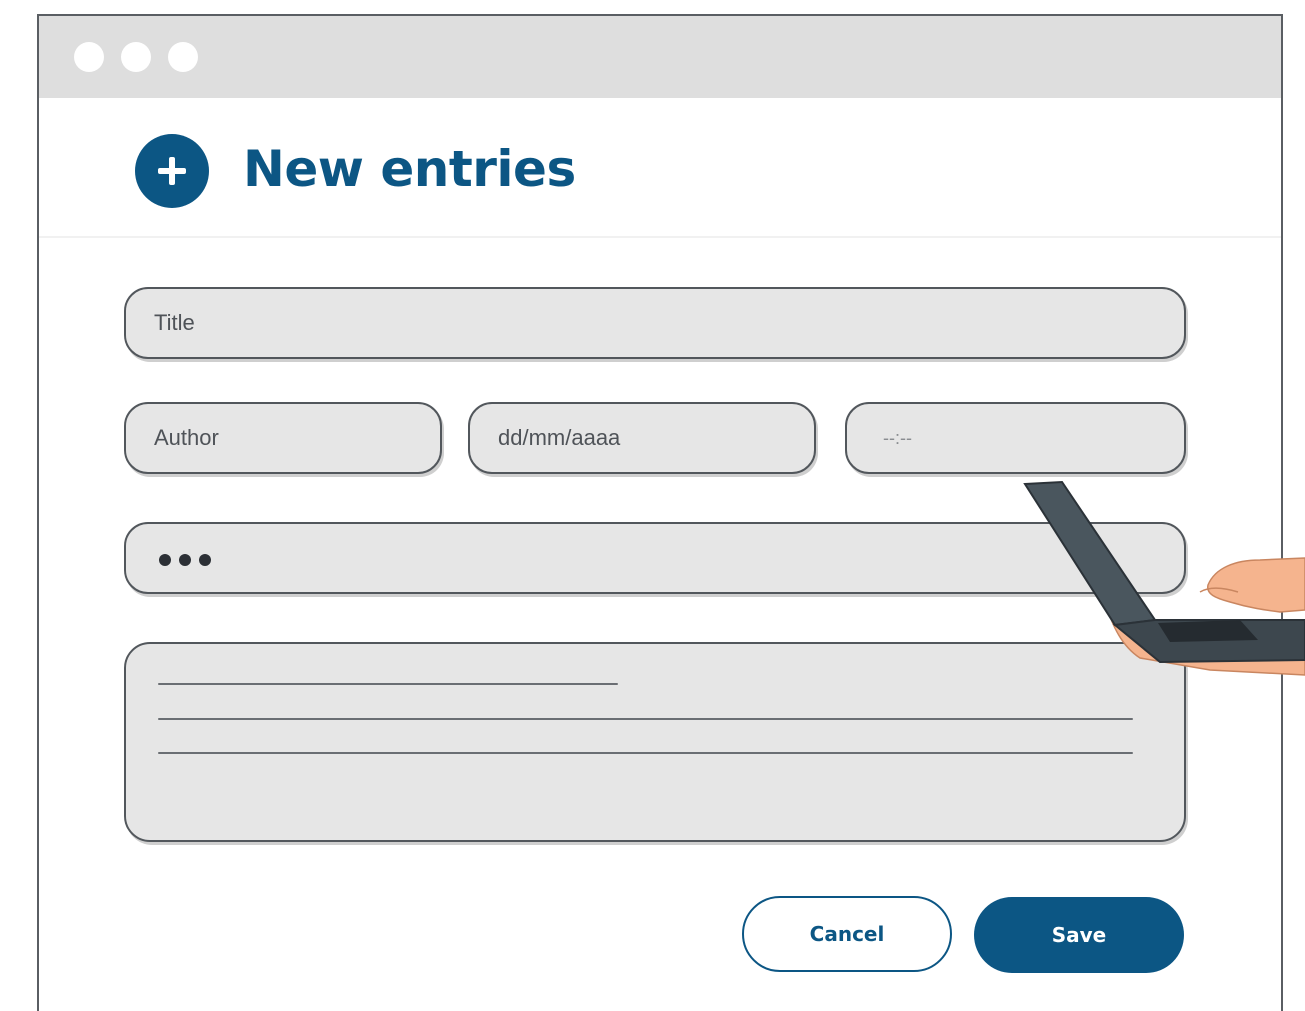 This screenshot has width=1305, height=1011. Describe the element at coordinates (1090, 553) in the screenshot. I see `laptop-lid` at that location.